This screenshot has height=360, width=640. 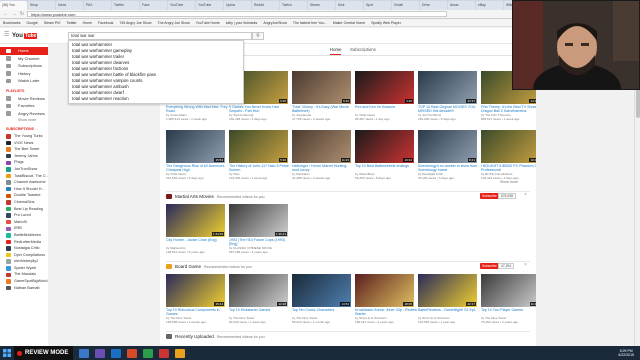 I want to click on browser-tab: eBay, so click(x=489, y=5).